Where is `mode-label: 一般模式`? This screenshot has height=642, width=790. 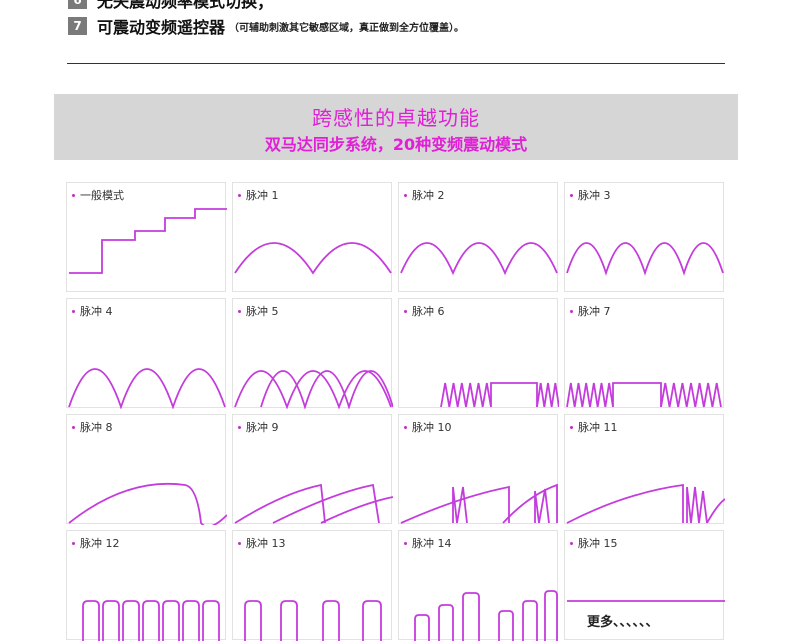
mode-label: 一般模式 is located at coordinates (98, 195).